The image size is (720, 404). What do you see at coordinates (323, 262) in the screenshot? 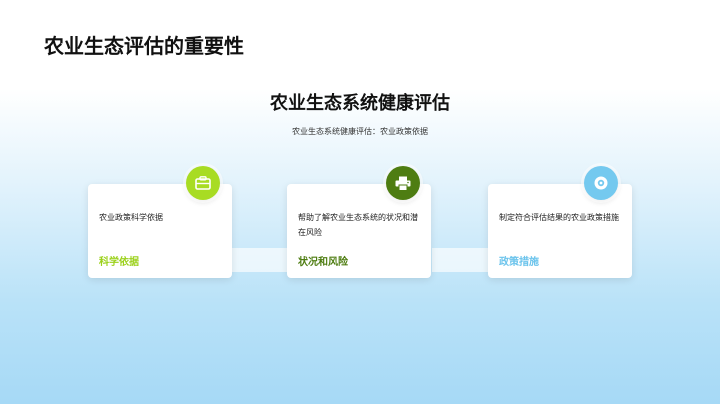
I see `card-tag: 状况和风险` at bounding box center [323, 262].